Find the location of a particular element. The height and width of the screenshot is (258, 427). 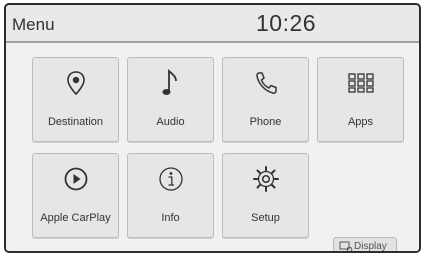

clock: 10:26 is located at coordinates (286, 23).